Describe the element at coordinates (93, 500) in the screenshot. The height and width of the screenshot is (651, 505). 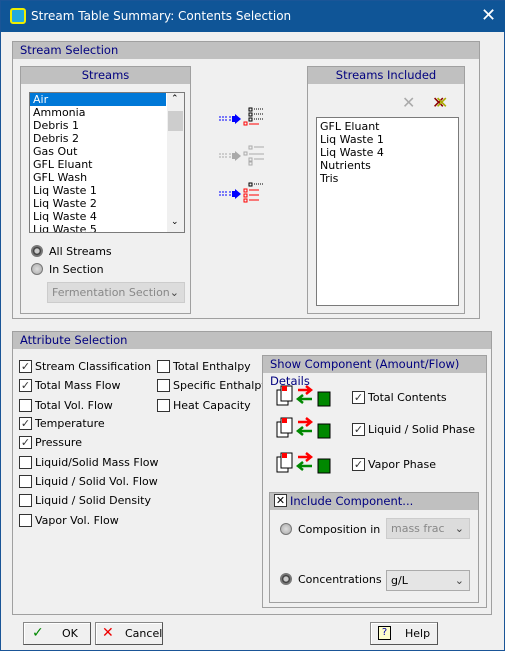
I see `attribute-label: Liquid / Solid Density` at that location.